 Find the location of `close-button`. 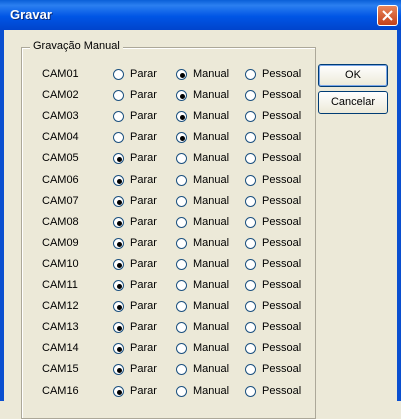

close-button is located at coordinates (387, 15).